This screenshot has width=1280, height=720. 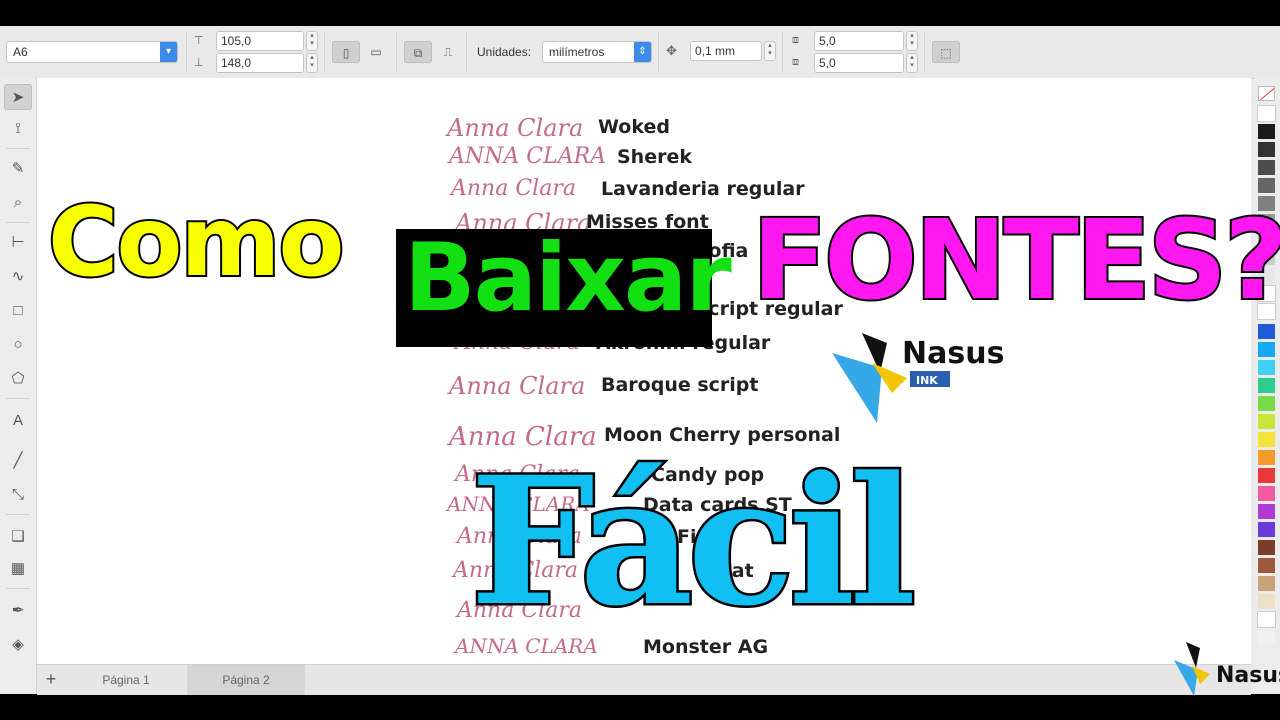 I want to click on font-name-label: Woked, so click(x=634, y=127).